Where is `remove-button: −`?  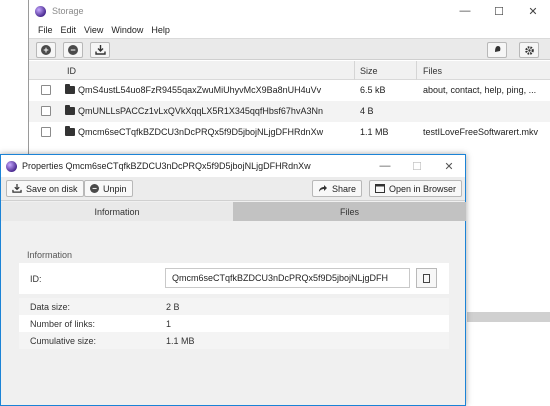 remove-button: − is located at coordinates (73, 50).